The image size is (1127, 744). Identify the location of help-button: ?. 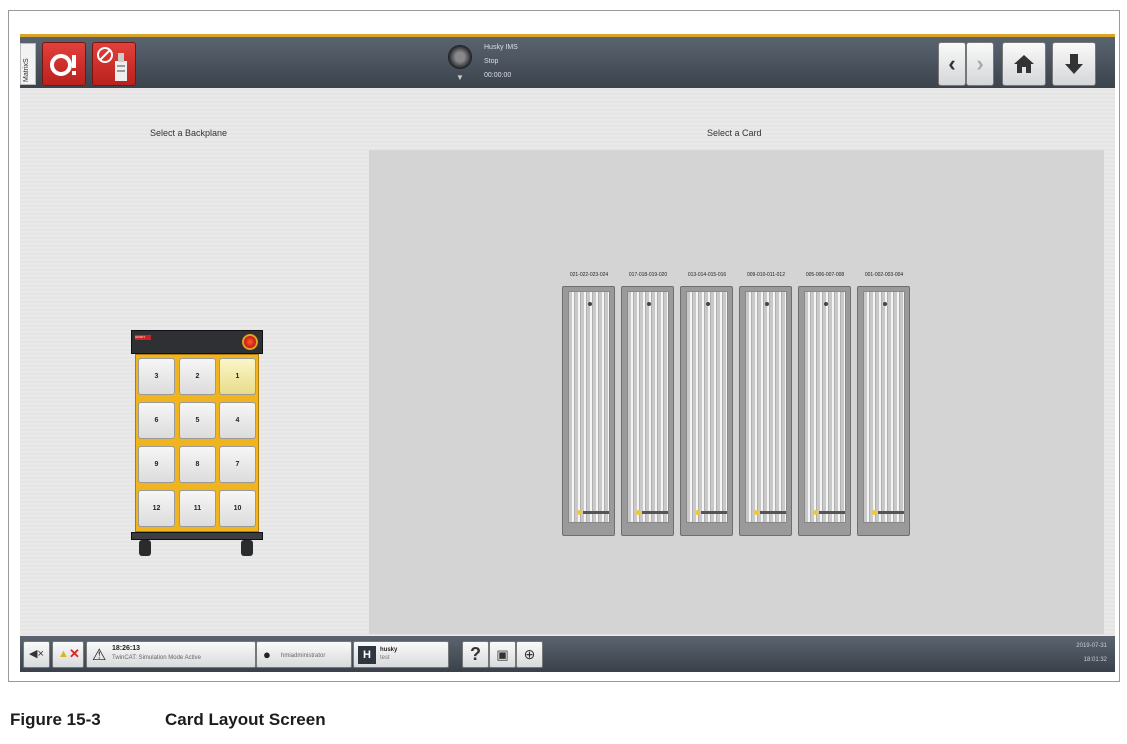
(475, 654).